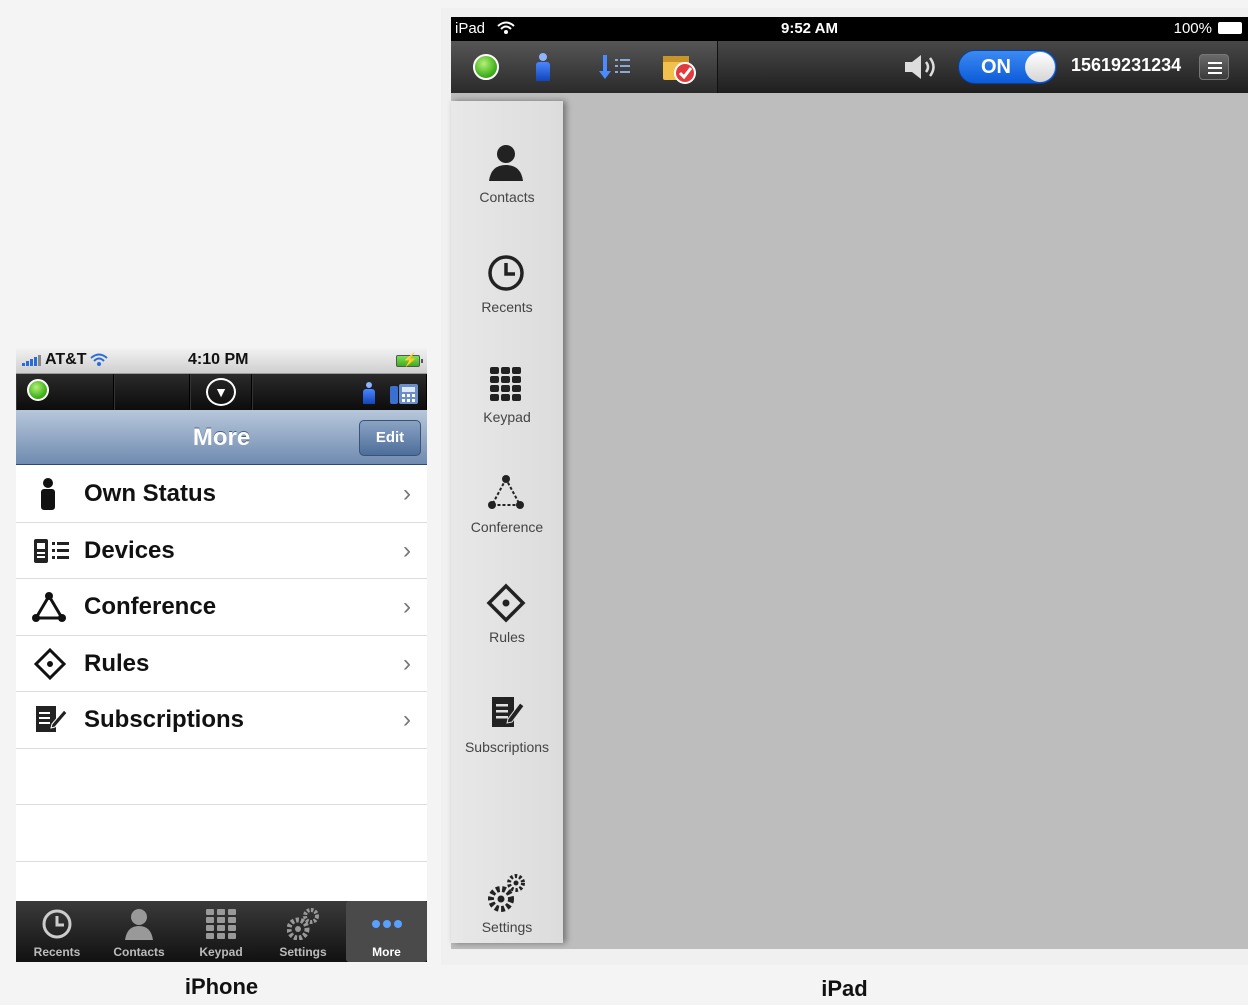 This screenshot has height=1005, width=1248. I want to click on sidebar-item-settings: Settings, so click(507, 919).